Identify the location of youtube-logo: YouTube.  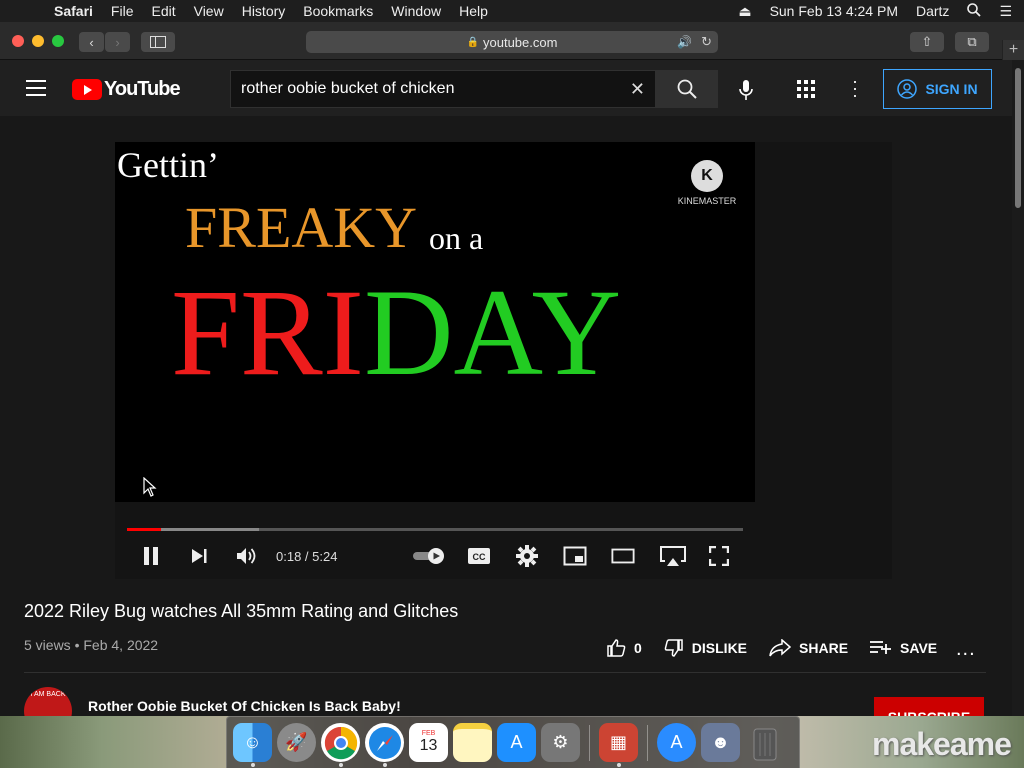
(126, 89).